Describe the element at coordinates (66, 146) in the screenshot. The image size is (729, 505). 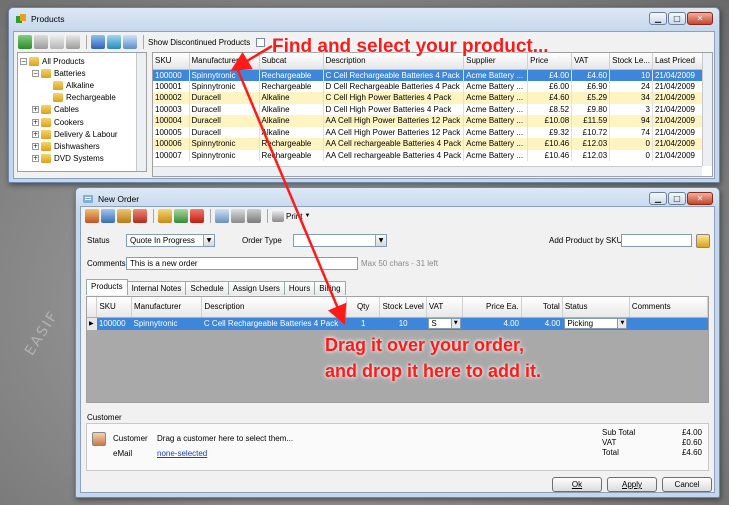
I see `tree-item: + Dishwashers` at that location.